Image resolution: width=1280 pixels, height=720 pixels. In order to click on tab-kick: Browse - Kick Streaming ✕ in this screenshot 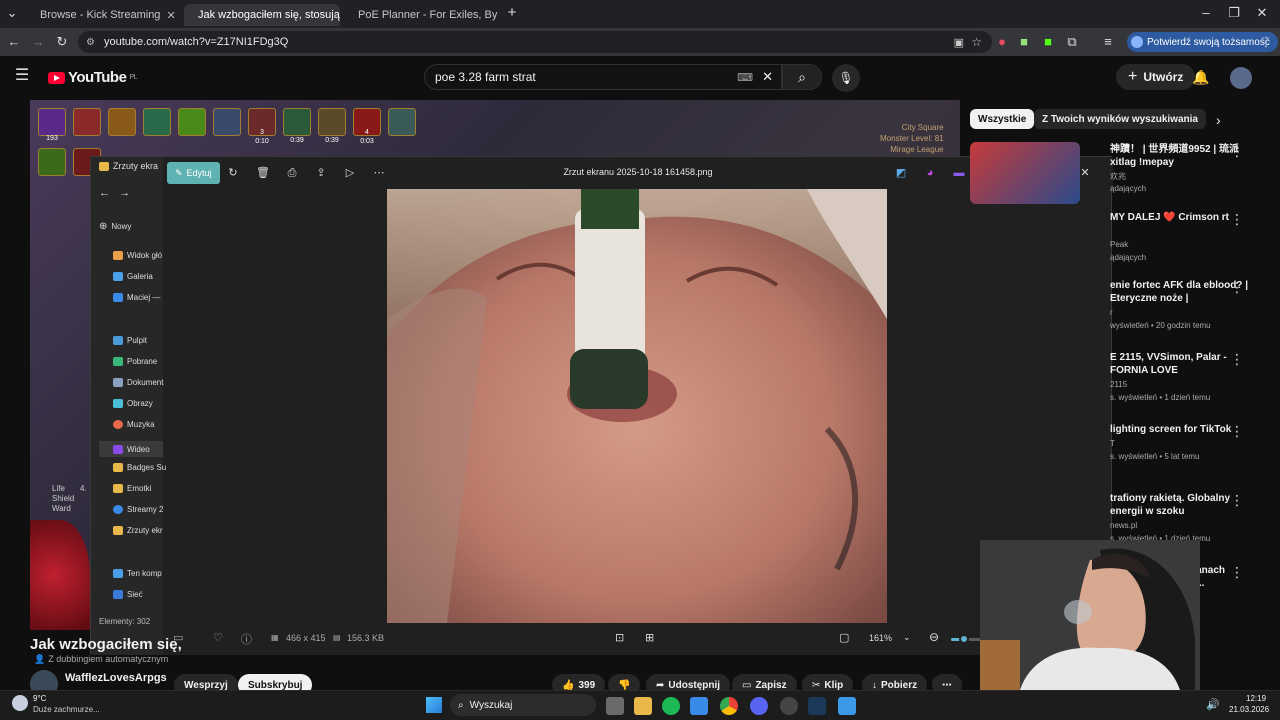, I will do `click(103, 15)`.